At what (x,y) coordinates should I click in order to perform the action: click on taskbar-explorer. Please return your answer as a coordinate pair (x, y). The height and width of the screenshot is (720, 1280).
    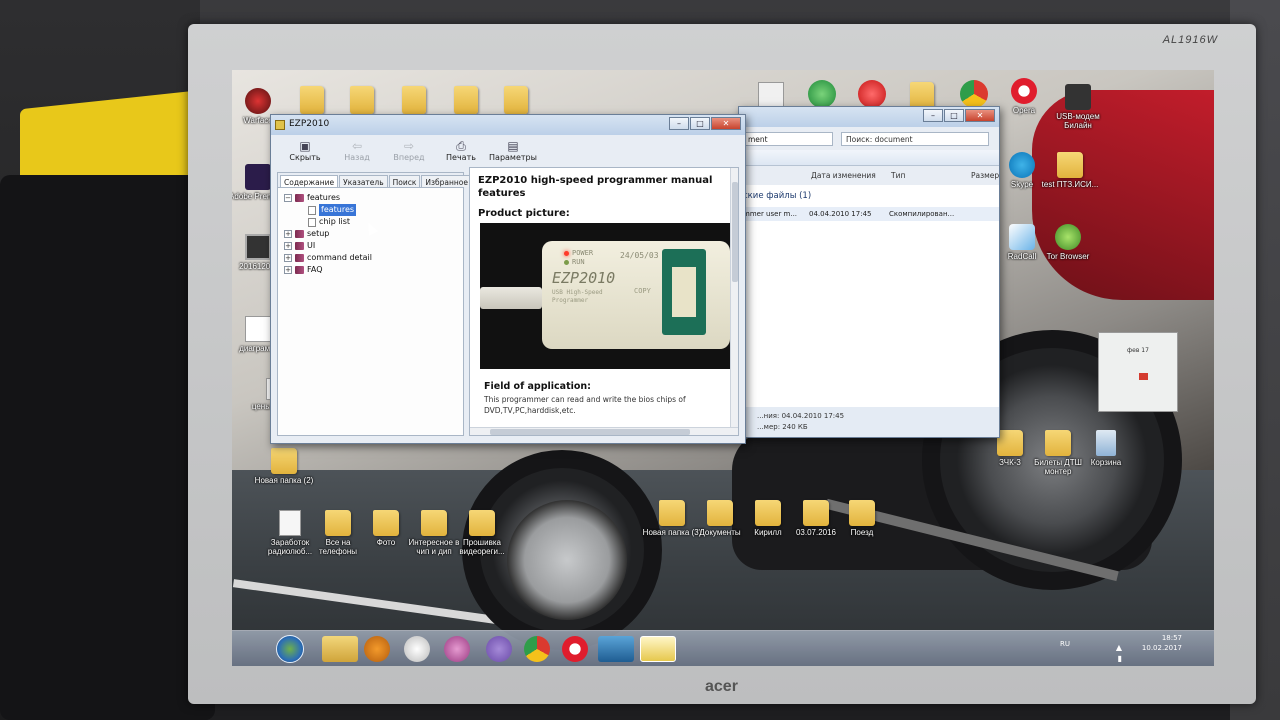
    Looking at the image, I should click on (340, 649).